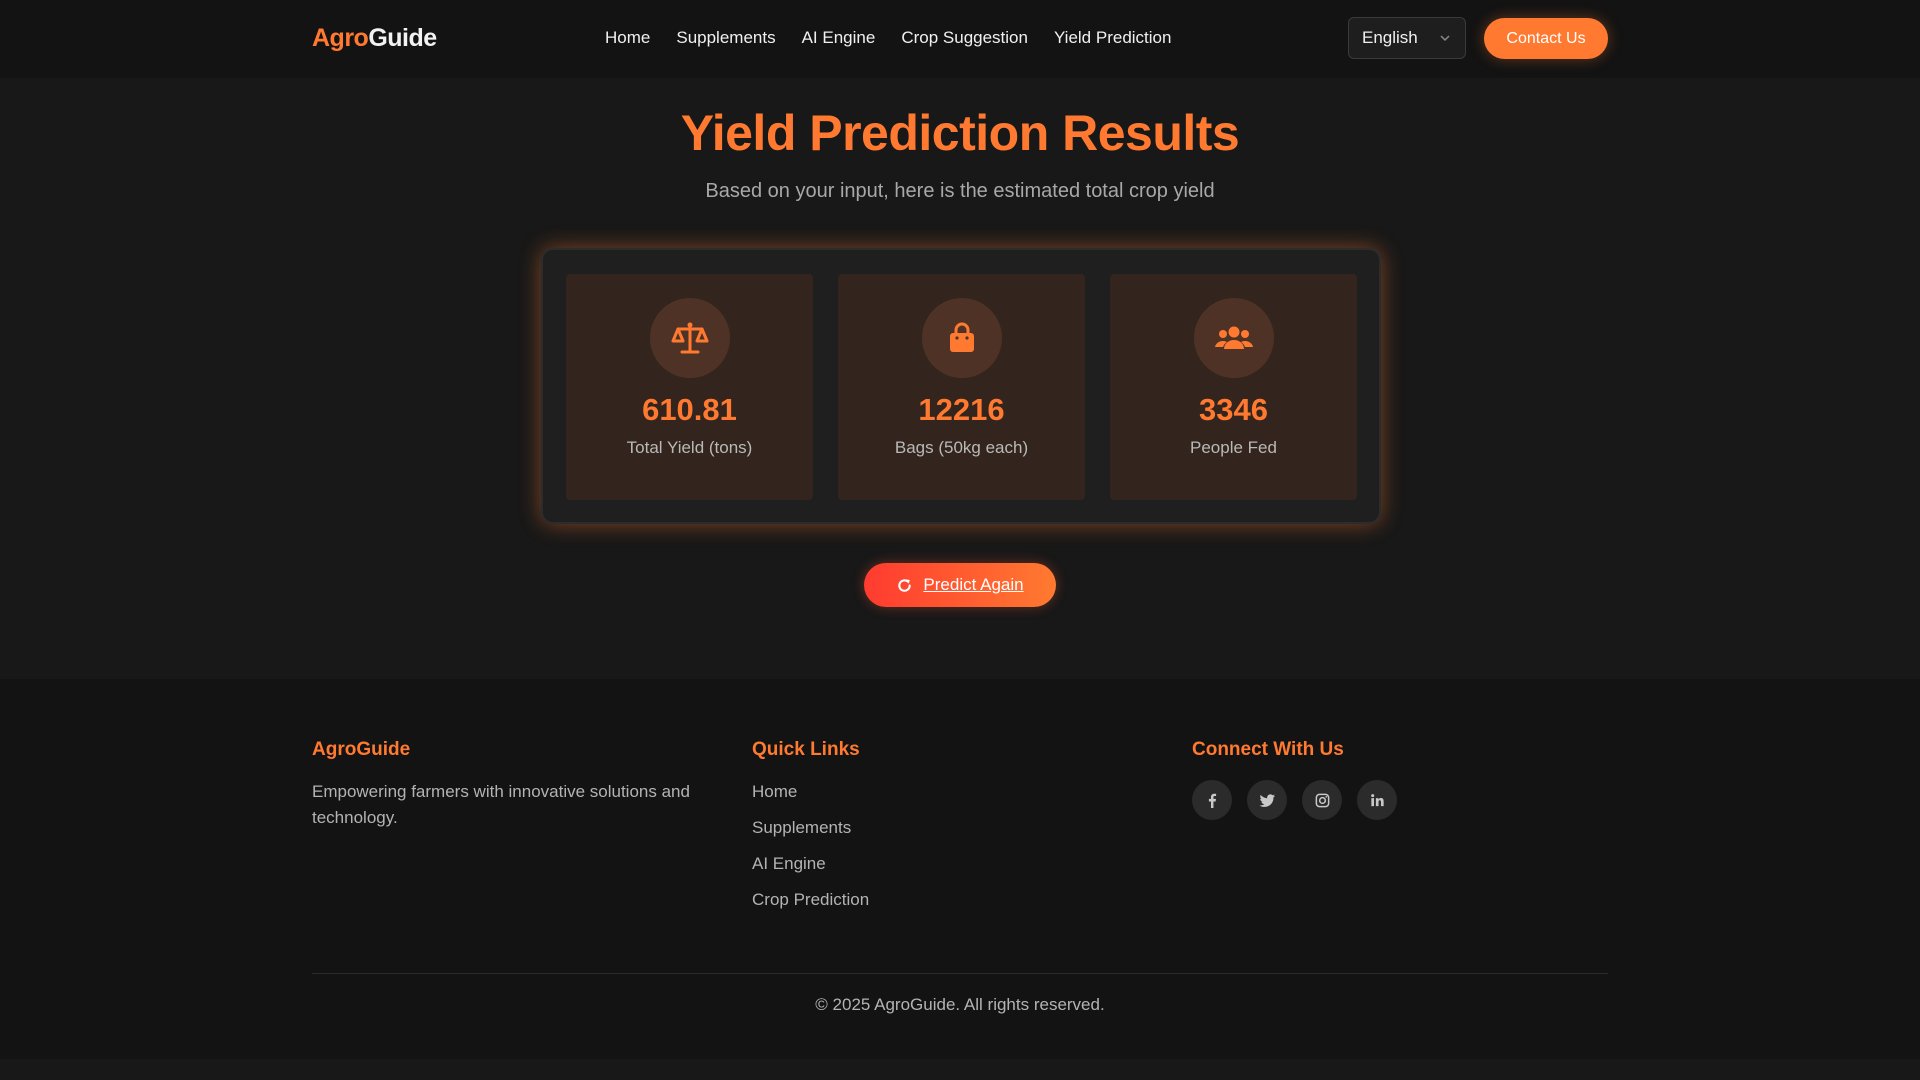  What do you see at coordinates (340, 38) in the screenshot?
I see `brand-part-1: Agro` at bounding box center [340, 38].